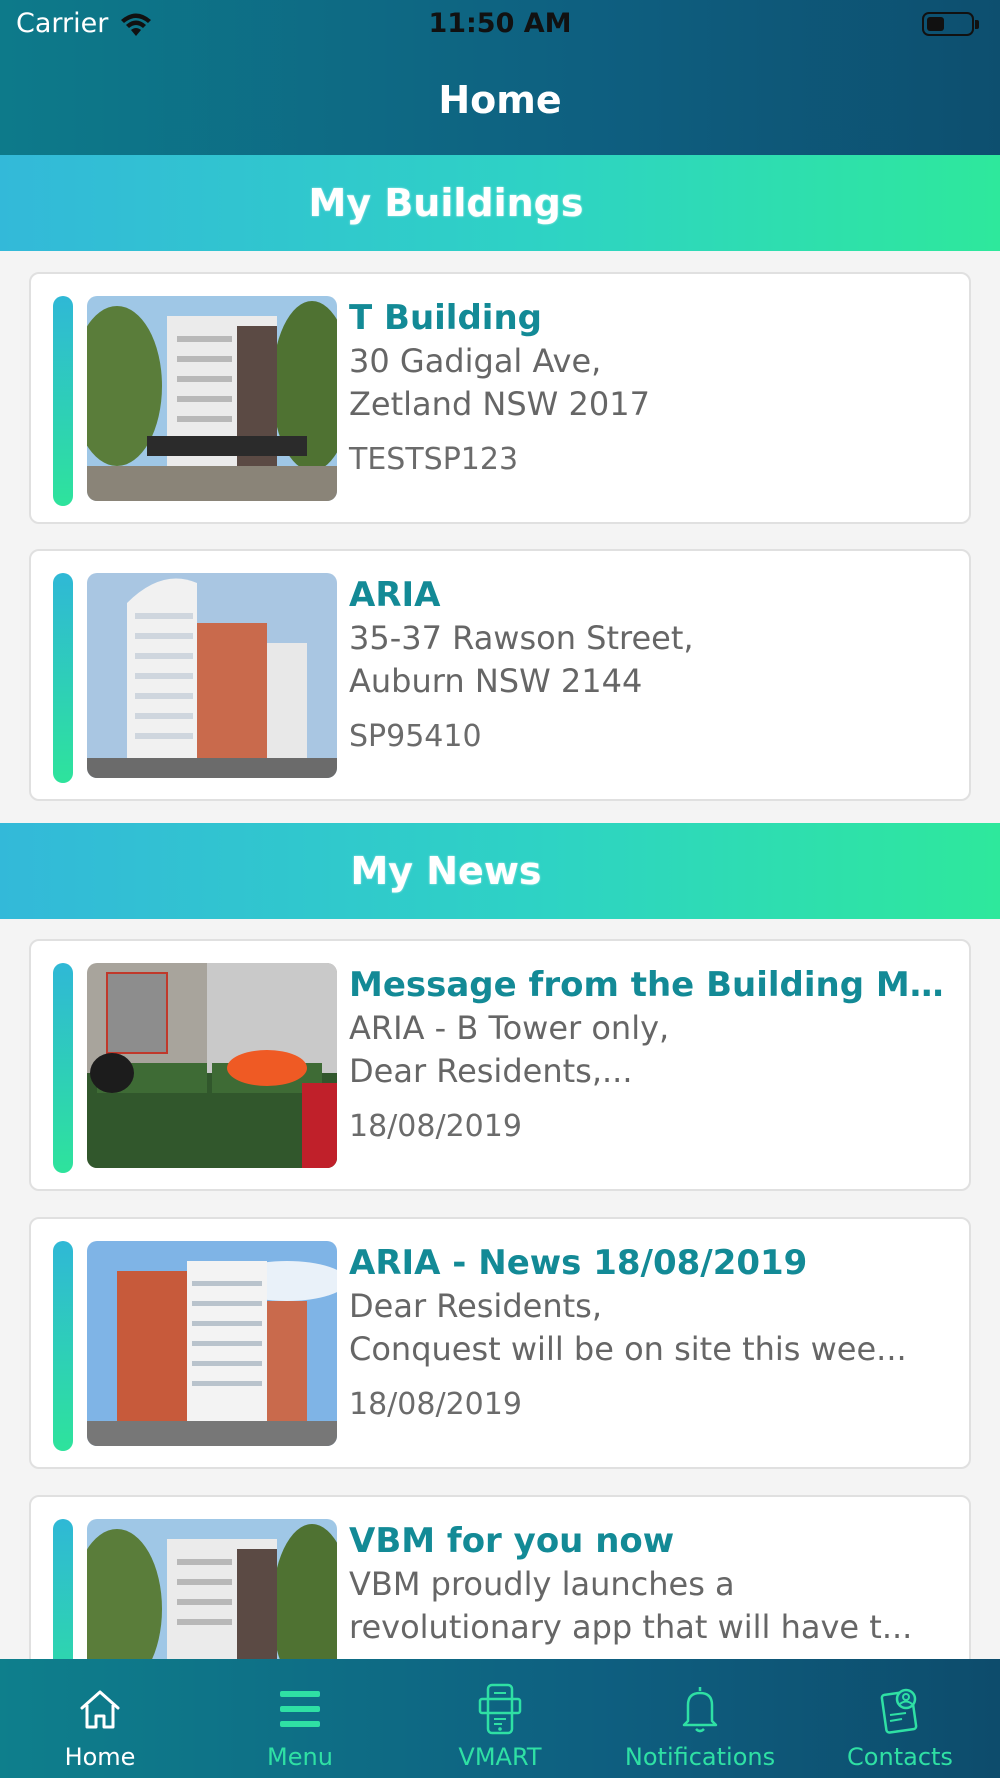 The width and height of the screenshot is (1000, 1778). What do you see at coordinates (500, 1757) in the screenshot?
I see `tab-label: VMART` at bounding box center [500, 1757].